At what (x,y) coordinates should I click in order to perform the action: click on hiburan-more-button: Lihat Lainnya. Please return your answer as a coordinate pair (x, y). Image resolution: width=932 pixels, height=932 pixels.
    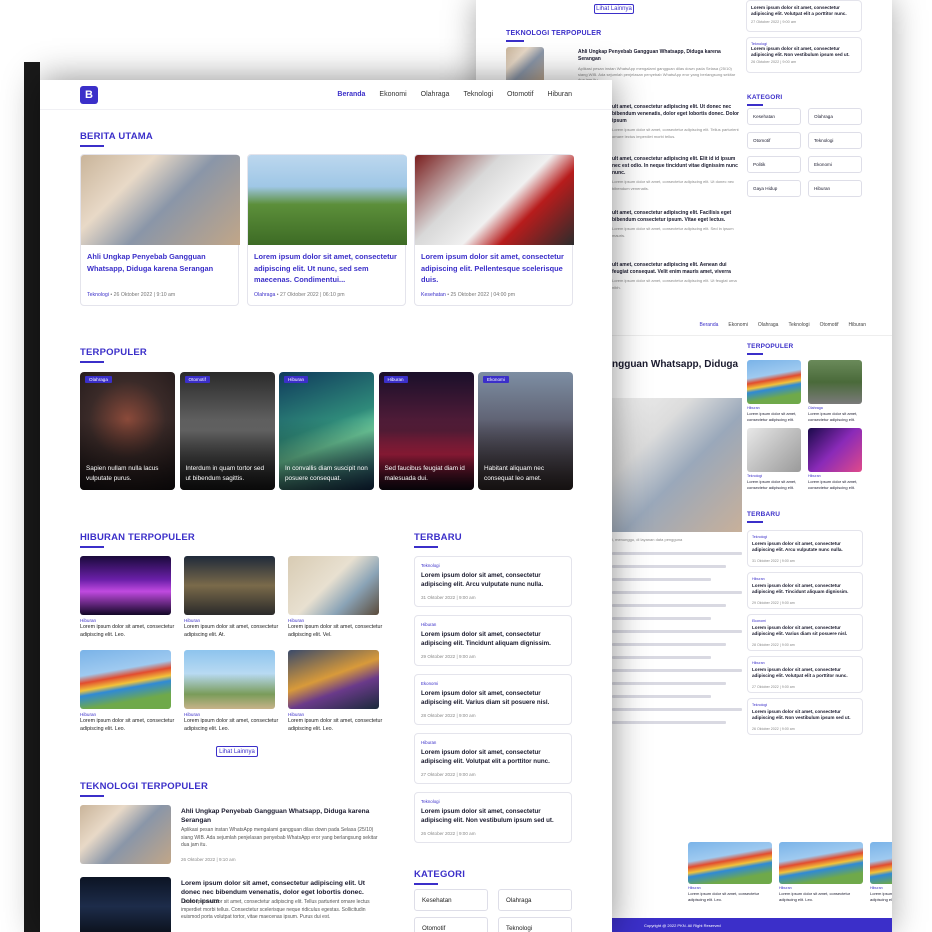
    Looking at the image, I should click on (237, 751).